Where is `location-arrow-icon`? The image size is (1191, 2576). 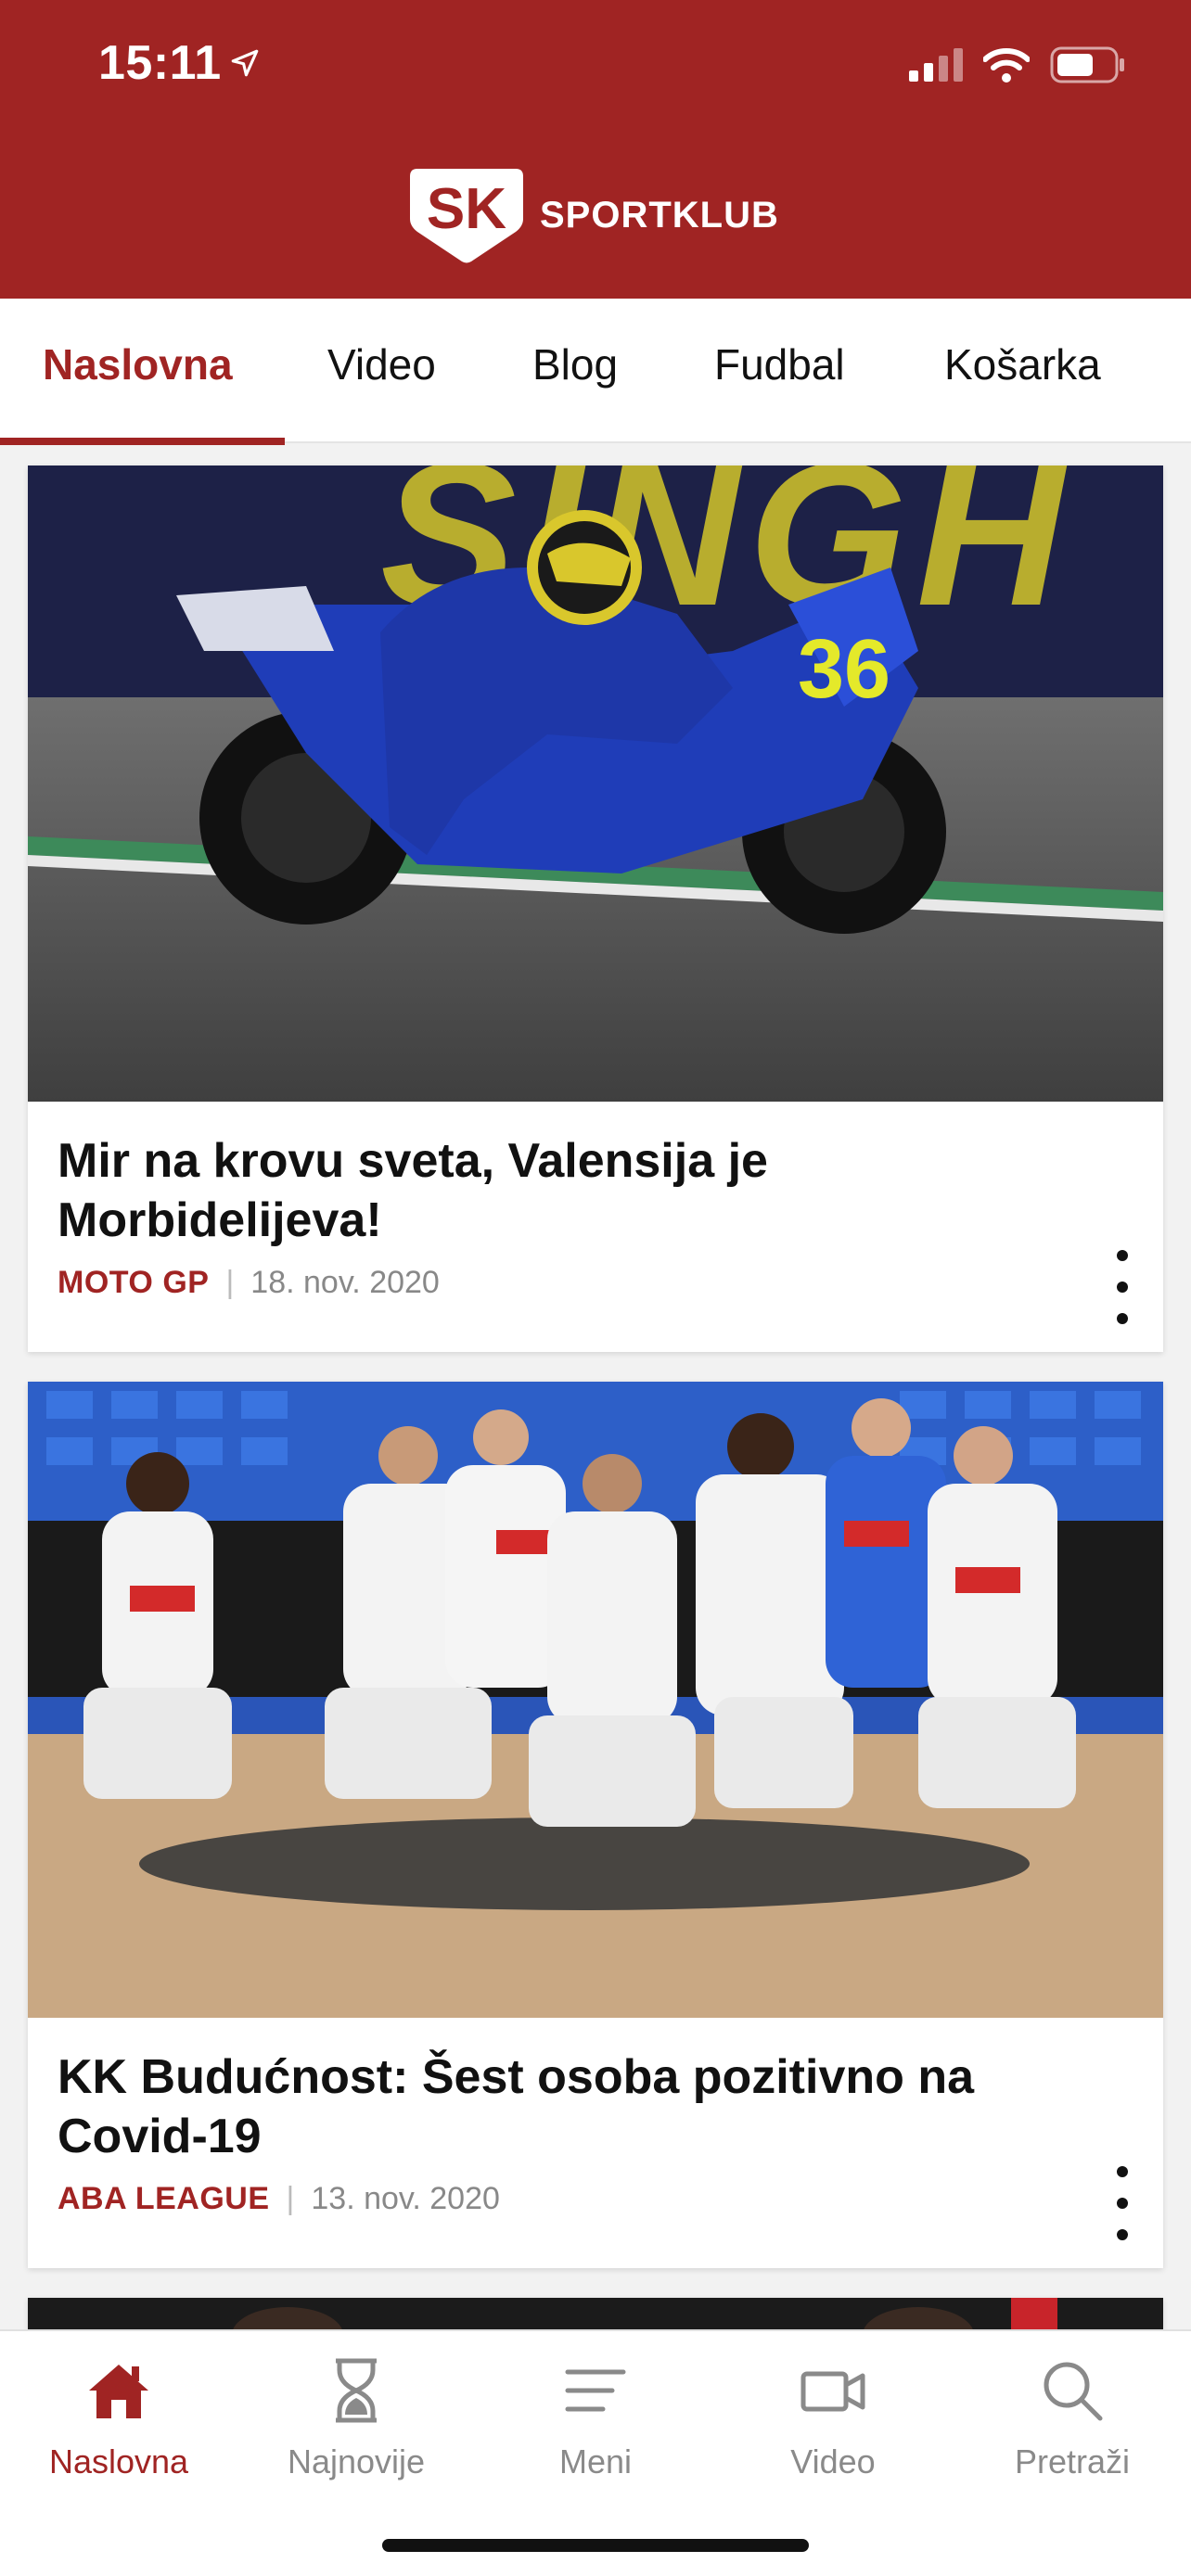 location-arrow-icon is located at coordinates (245, 63).